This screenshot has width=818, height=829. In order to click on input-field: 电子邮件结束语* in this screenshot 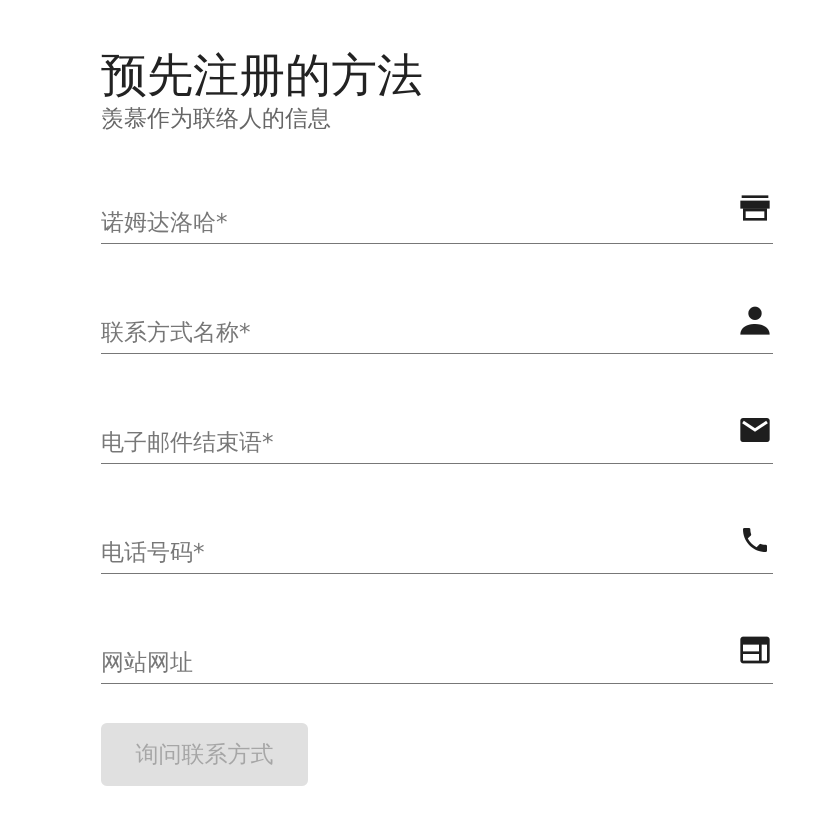, I will do `click(417, 443)`.